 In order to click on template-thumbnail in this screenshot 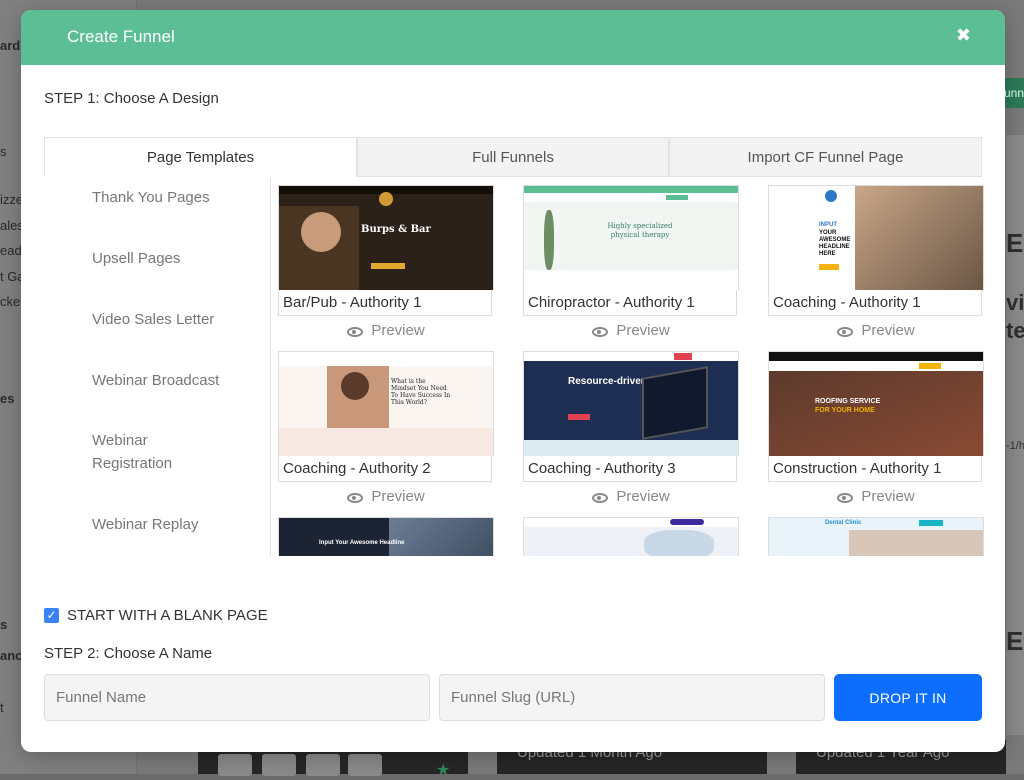, I will do `click(631, 536)`.